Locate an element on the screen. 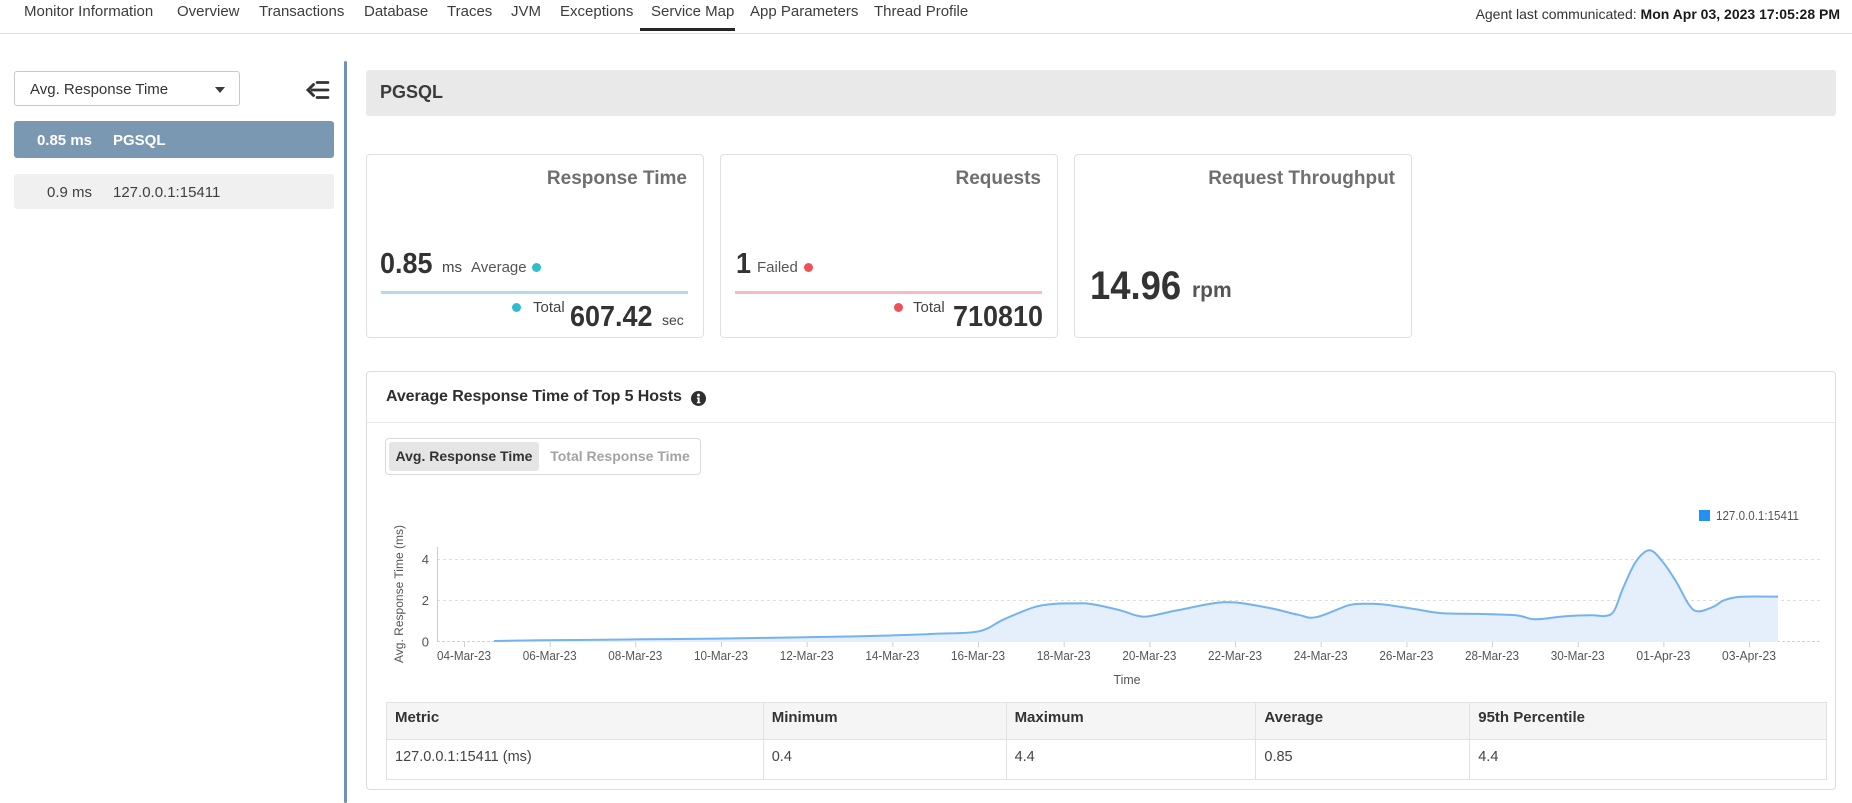 The height and width of the screenshot is (803, 1852). svg-text: 0 is located at coordinates (425, 642).